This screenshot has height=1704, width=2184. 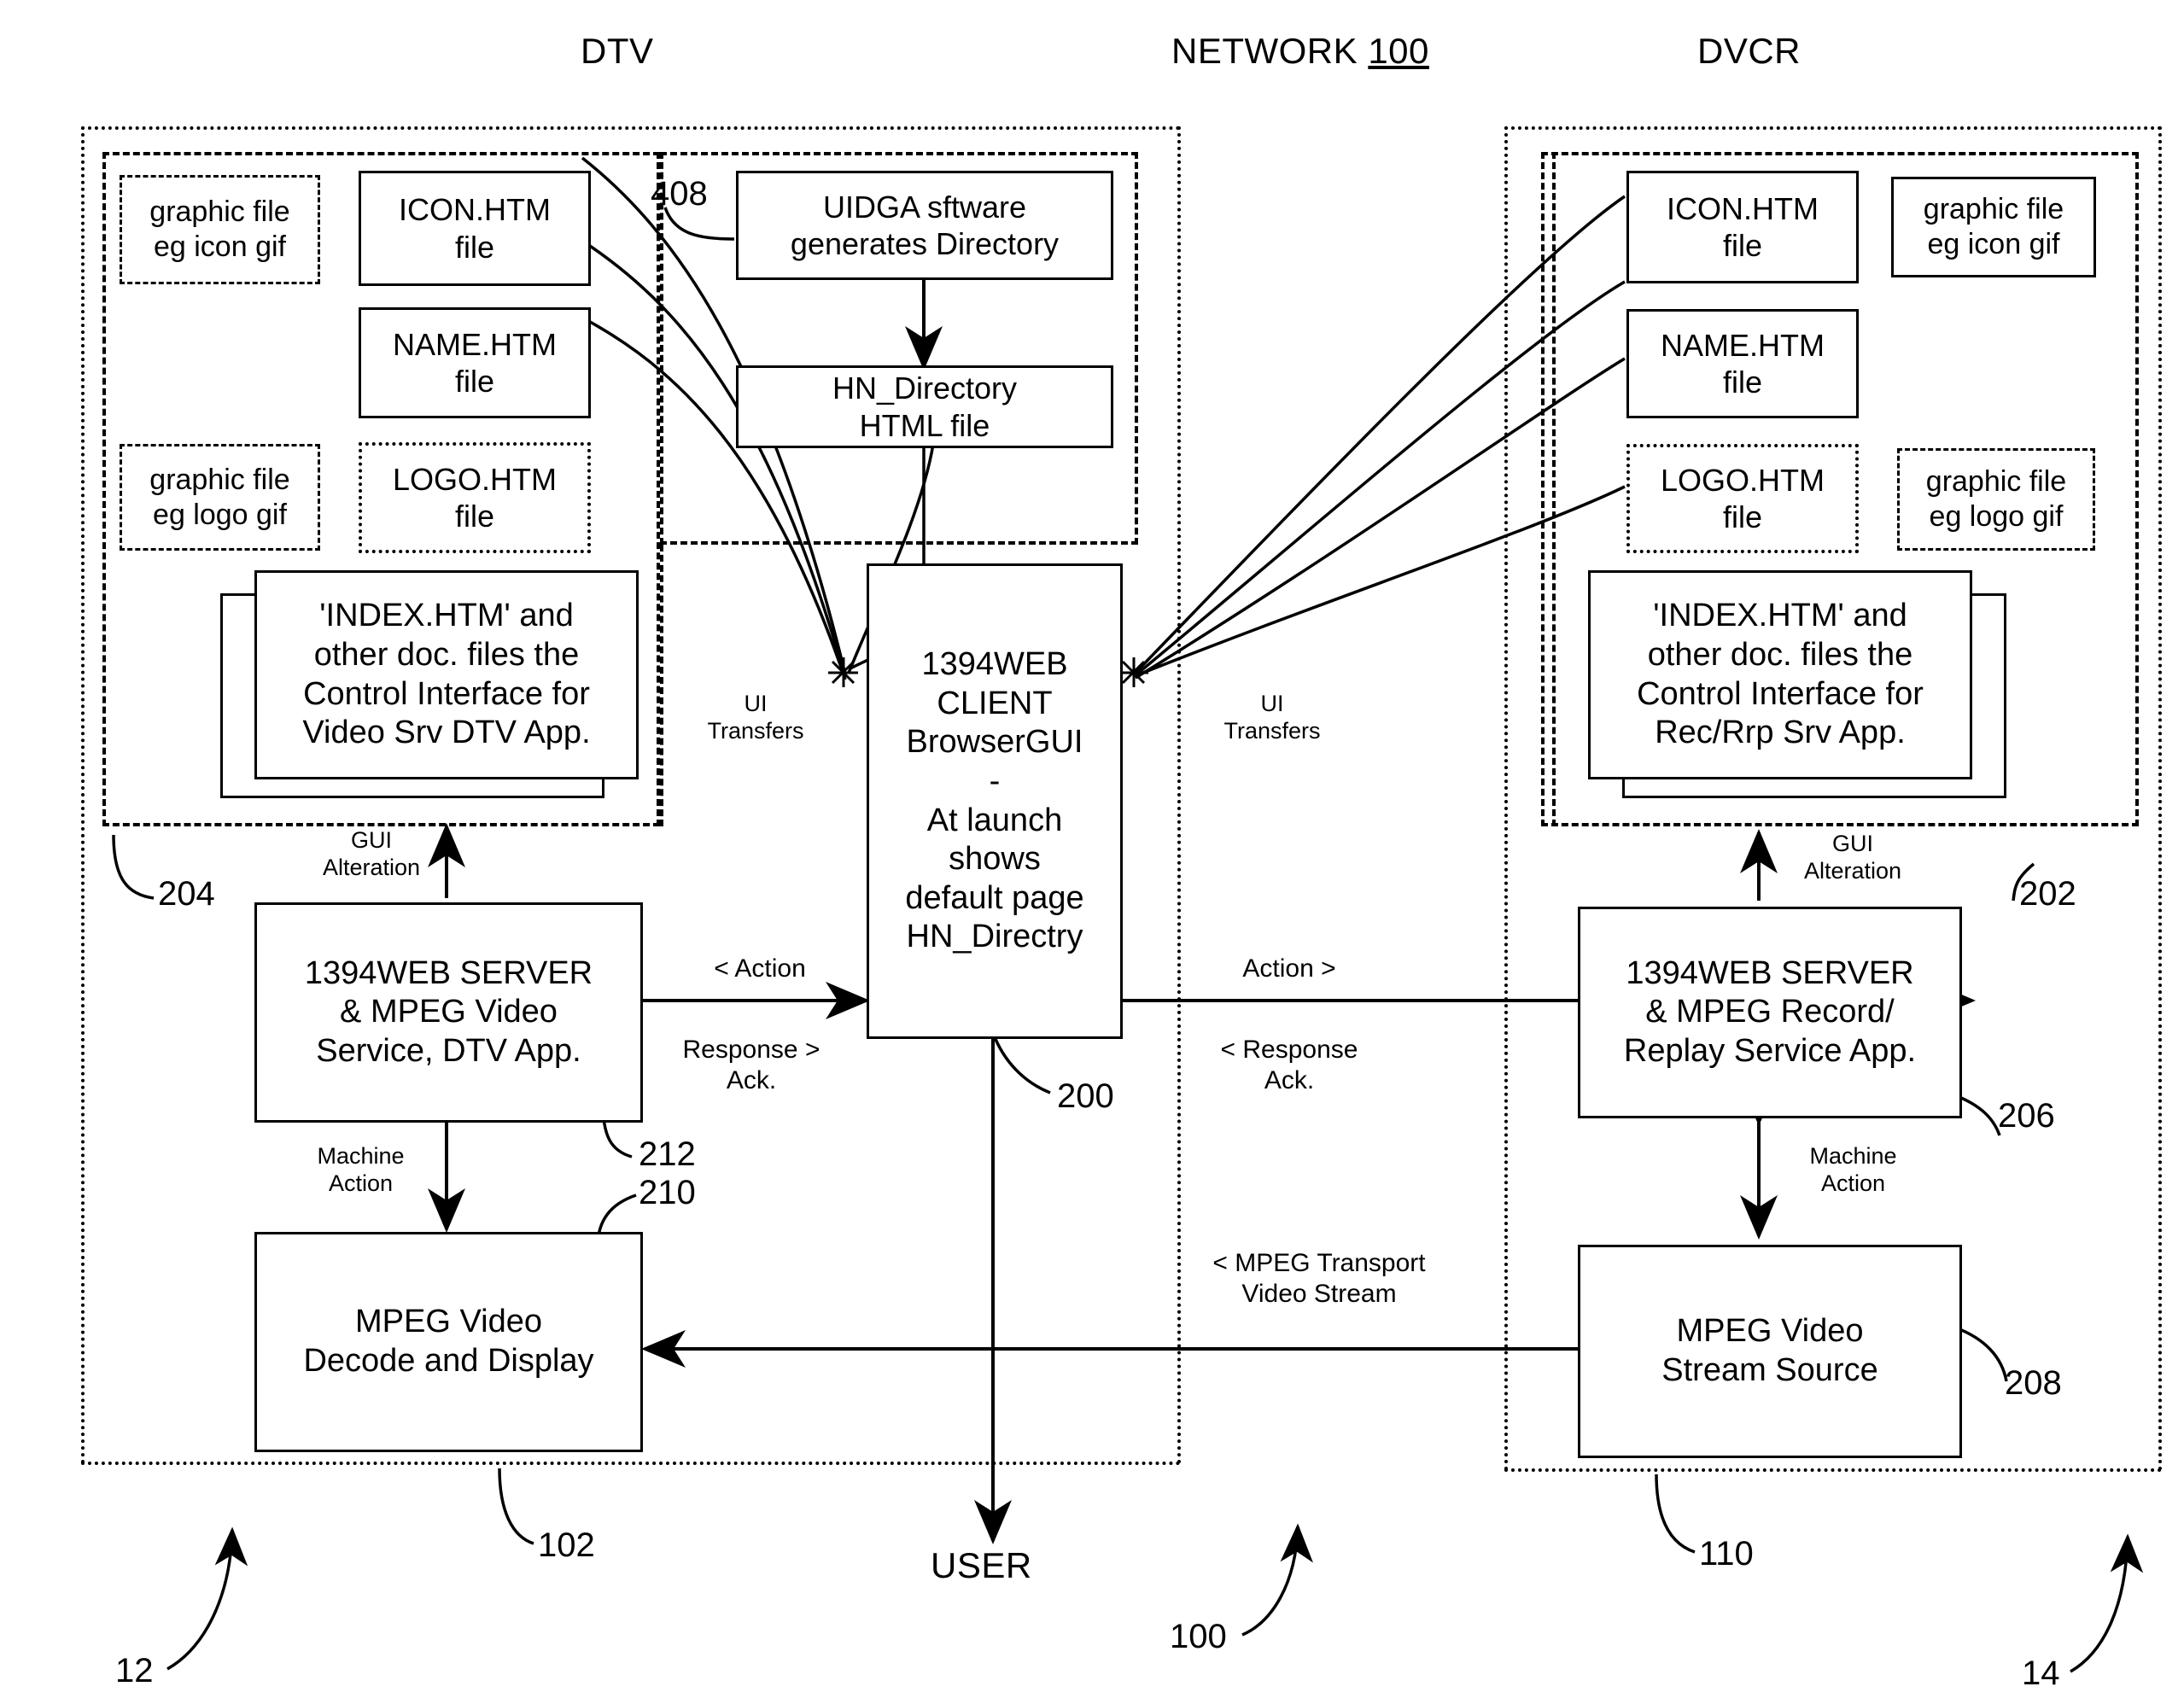 What do you see at coordinates (1853, 857) in the screenshot?
I see `right-gui-alteration-label: GUI Alteration` at bounding box center [1853, 857].